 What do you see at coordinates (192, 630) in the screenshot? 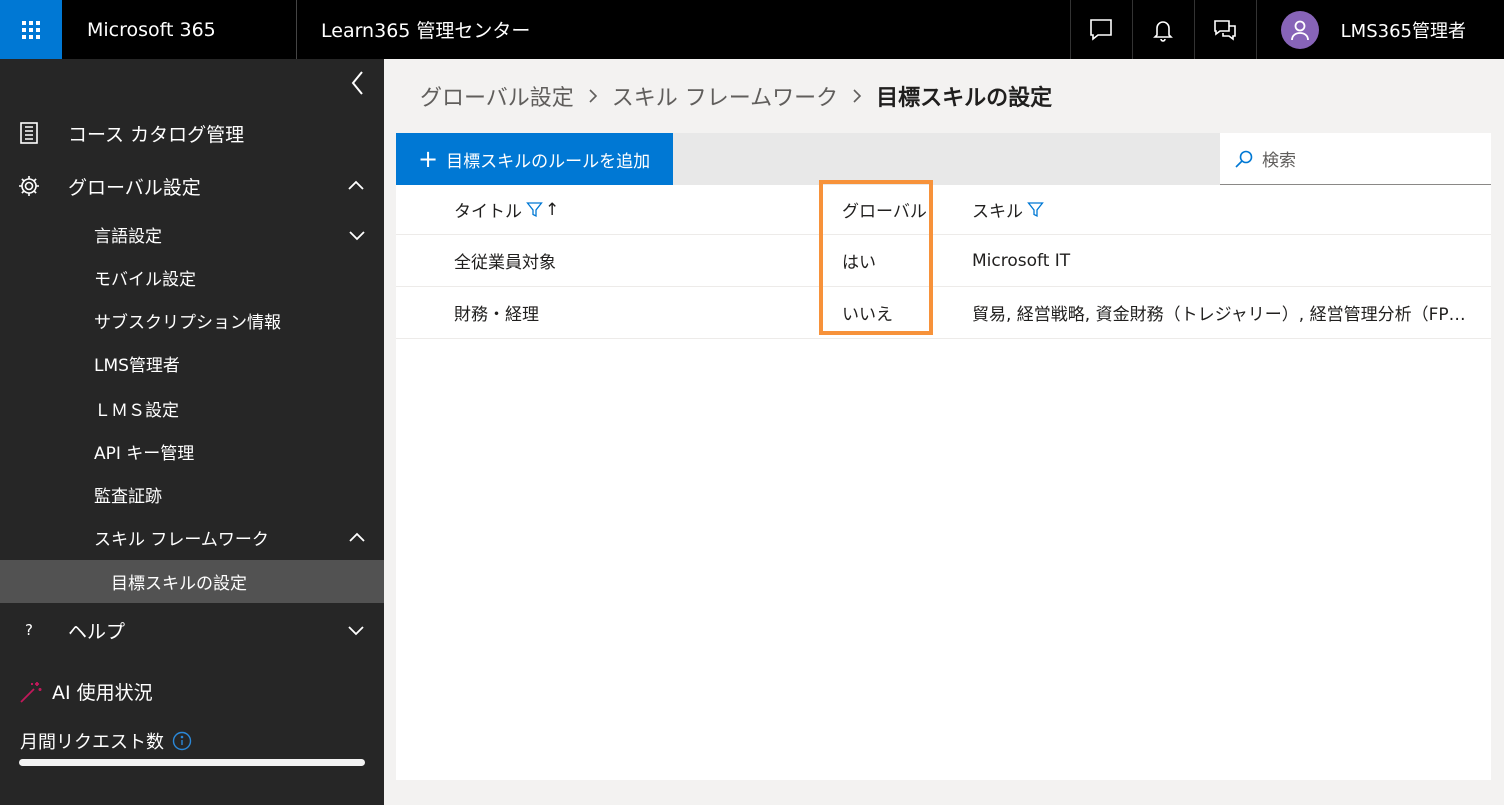
I see `sidebar-item-help: ? ヘルプ` at bounding box center [192, 630].